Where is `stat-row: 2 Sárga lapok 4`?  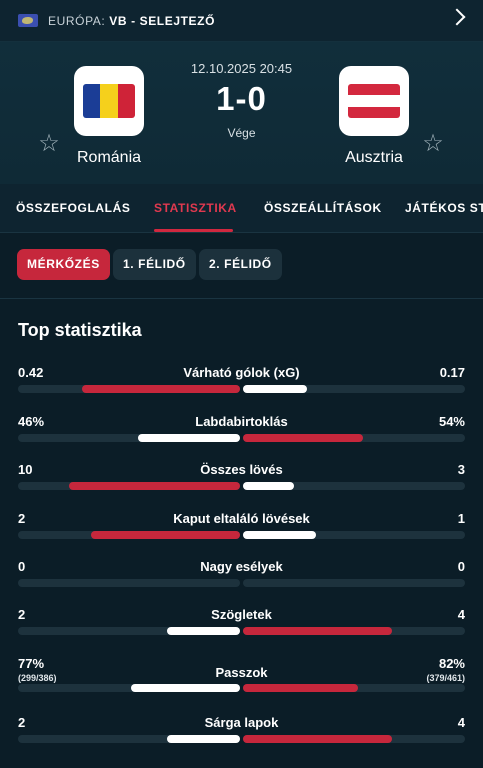 stat-row: 2 Sárga lapok 4 is located at coordinates (241, 735).